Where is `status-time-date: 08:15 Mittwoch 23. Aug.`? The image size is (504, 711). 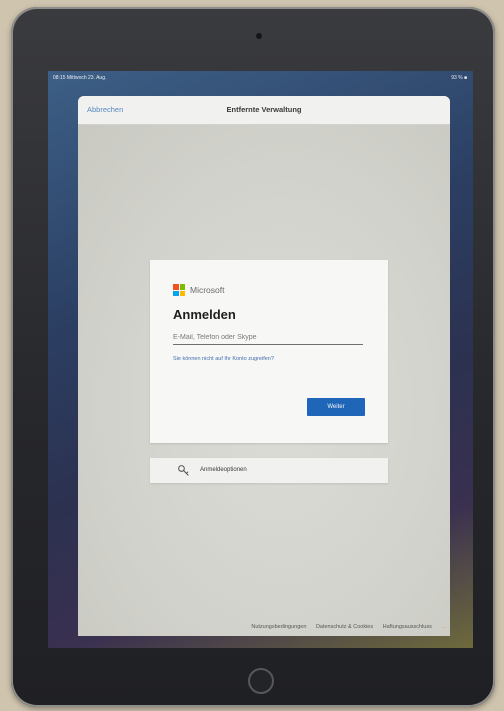
status-time-date: 08:15 Mittwoch 23. Aug. is located at coordinates (80, 78).